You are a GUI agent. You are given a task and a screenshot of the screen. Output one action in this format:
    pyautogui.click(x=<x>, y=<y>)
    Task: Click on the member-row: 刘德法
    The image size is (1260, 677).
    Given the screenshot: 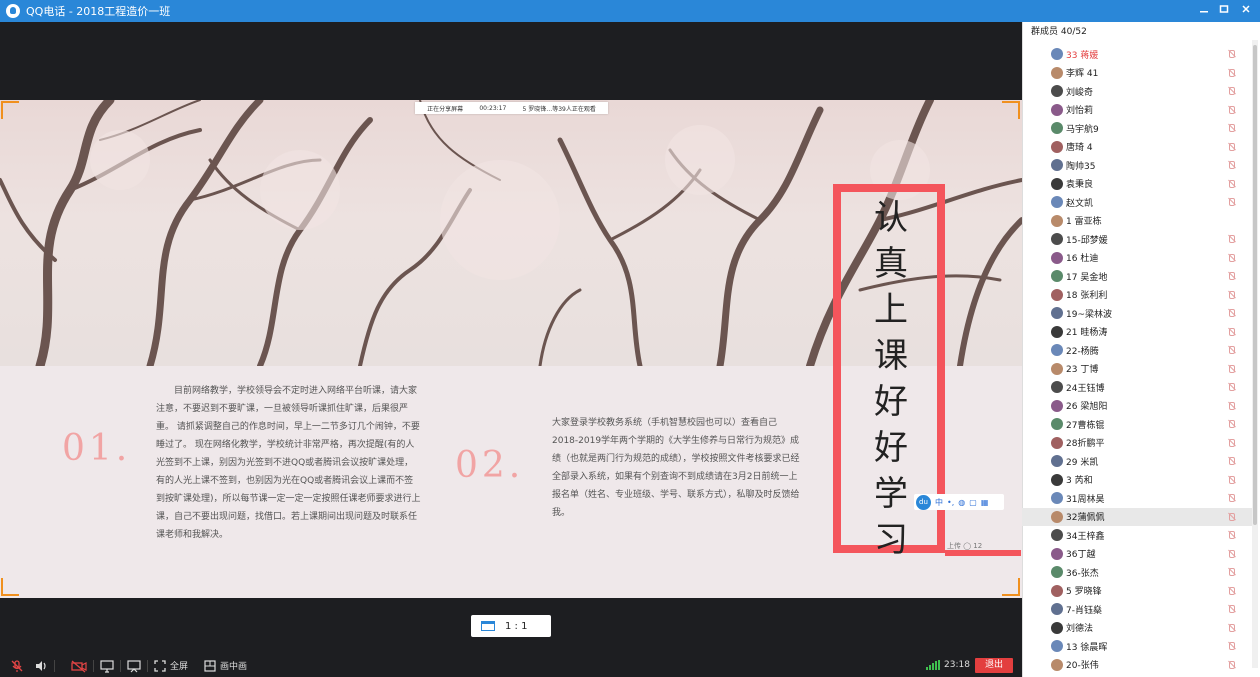 What is the action you would take?
    pyautogui.click(x=1137, y=628)
    